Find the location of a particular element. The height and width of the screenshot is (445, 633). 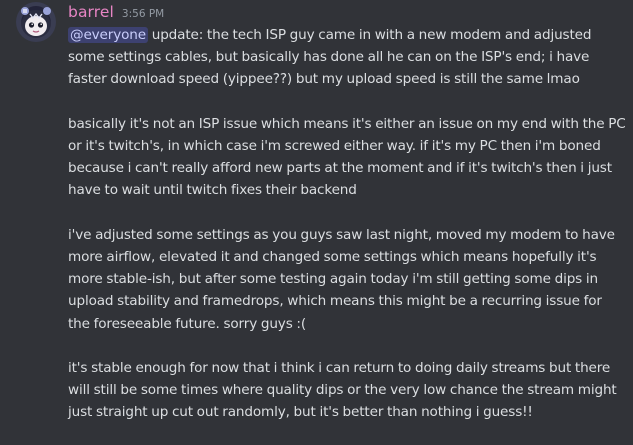

message-header: barrel 3:56 PM is located at coordinates (116, 13).